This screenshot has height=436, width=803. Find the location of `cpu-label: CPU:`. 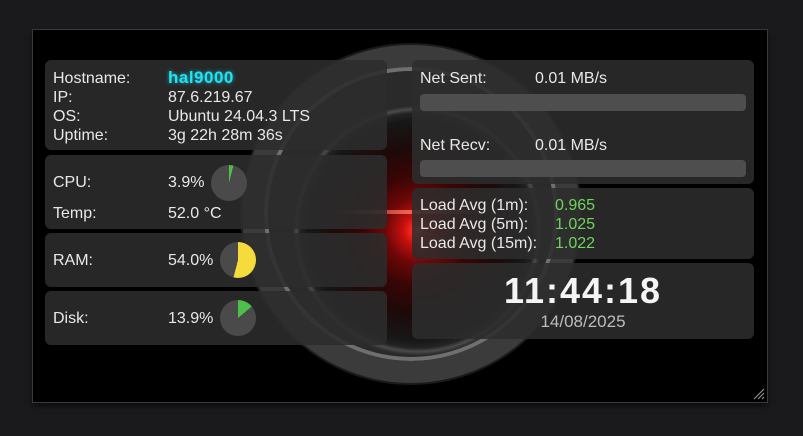

cpu-label: CPU: is located at coordinates (72, 182).